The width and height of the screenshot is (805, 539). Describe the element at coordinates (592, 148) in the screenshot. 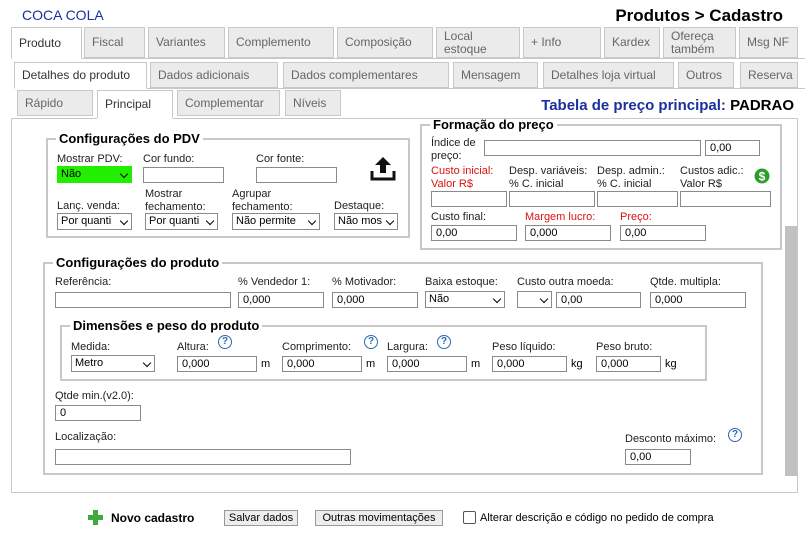

I see `indice-preco-input` at that location.